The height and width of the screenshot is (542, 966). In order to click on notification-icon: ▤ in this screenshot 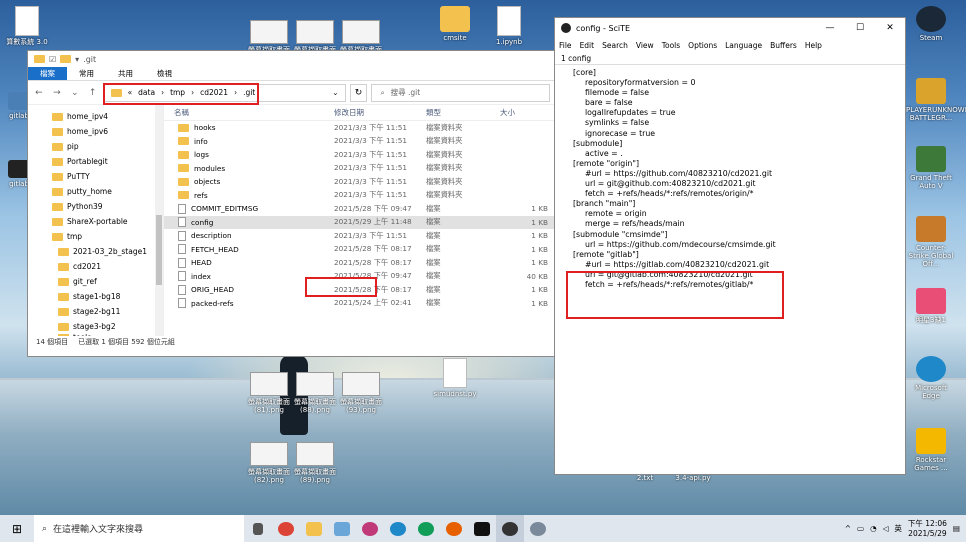, I will do `click(956, 528)`.